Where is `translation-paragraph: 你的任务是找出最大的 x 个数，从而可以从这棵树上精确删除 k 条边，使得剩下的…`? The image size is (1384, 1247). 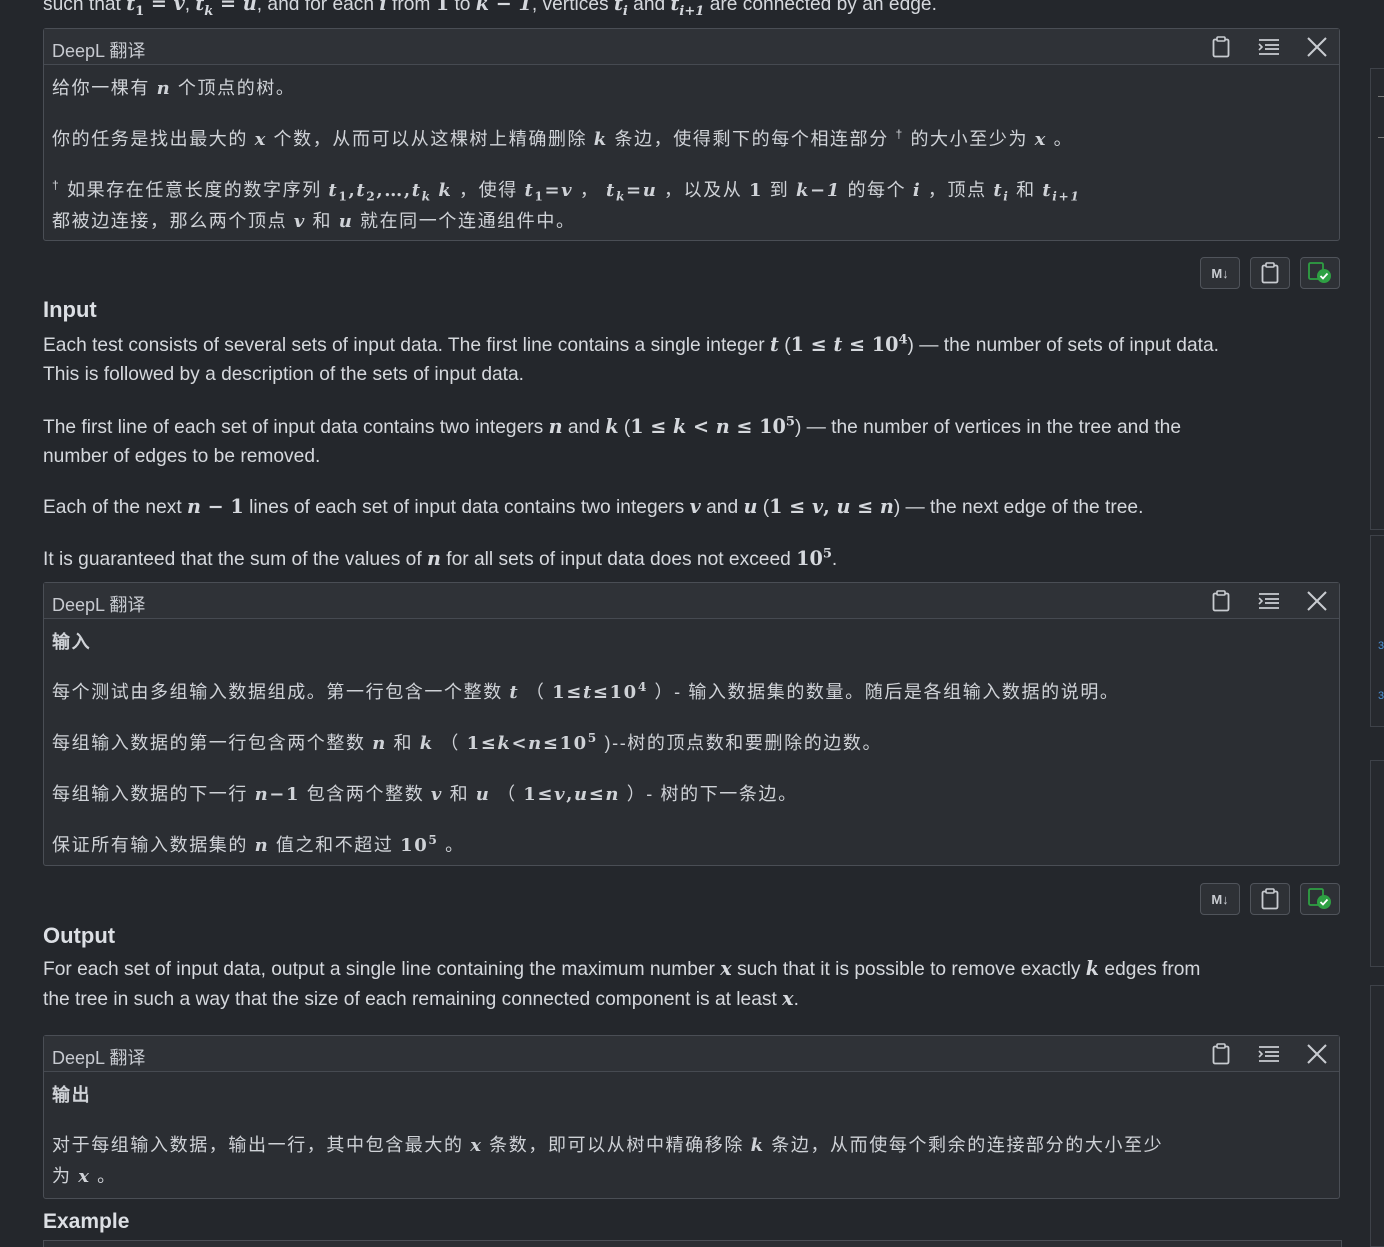 translation-paragraph: 你的任务是找出最大的 x 个数，从而可以从这棵树上精确删除 k 条边，使得剩下的… is located at coordinates (563, 138).